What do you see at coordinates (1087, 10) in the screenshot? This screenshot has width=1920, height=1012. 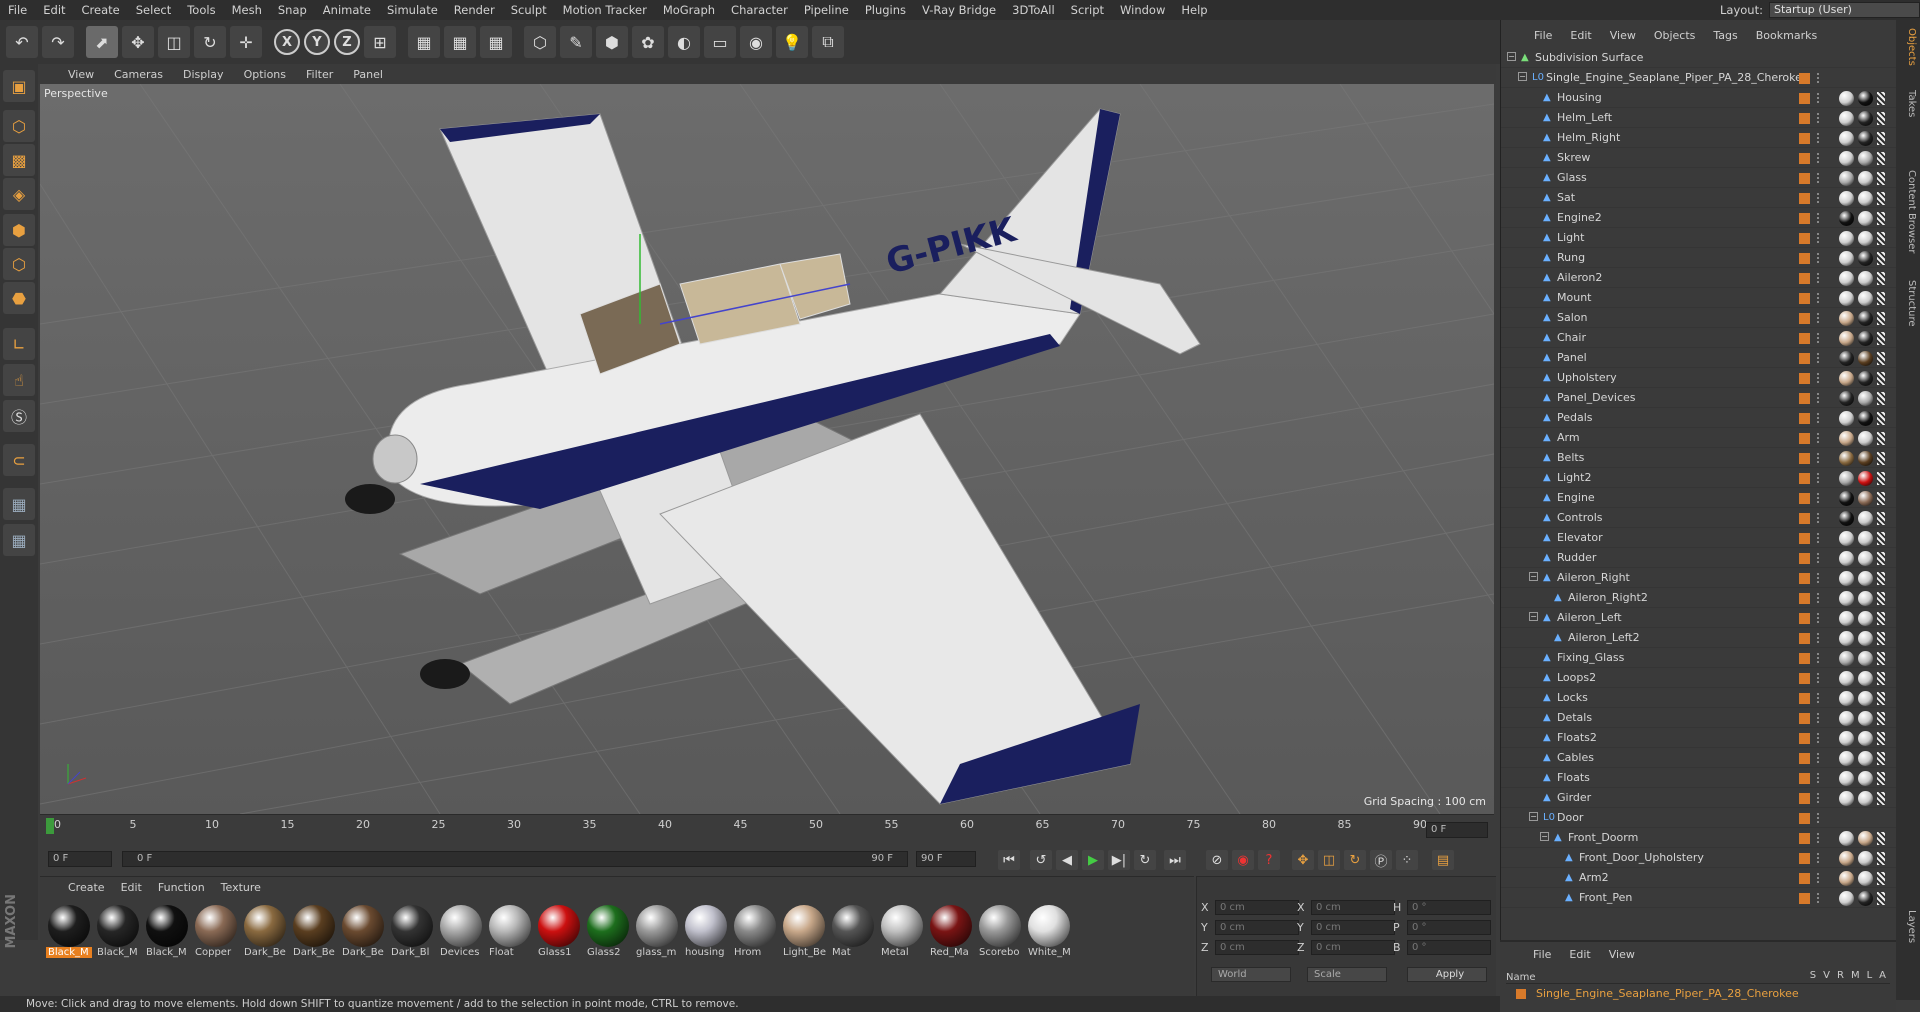 I see `menu-script: Script` at bounding box center [1087, 10].